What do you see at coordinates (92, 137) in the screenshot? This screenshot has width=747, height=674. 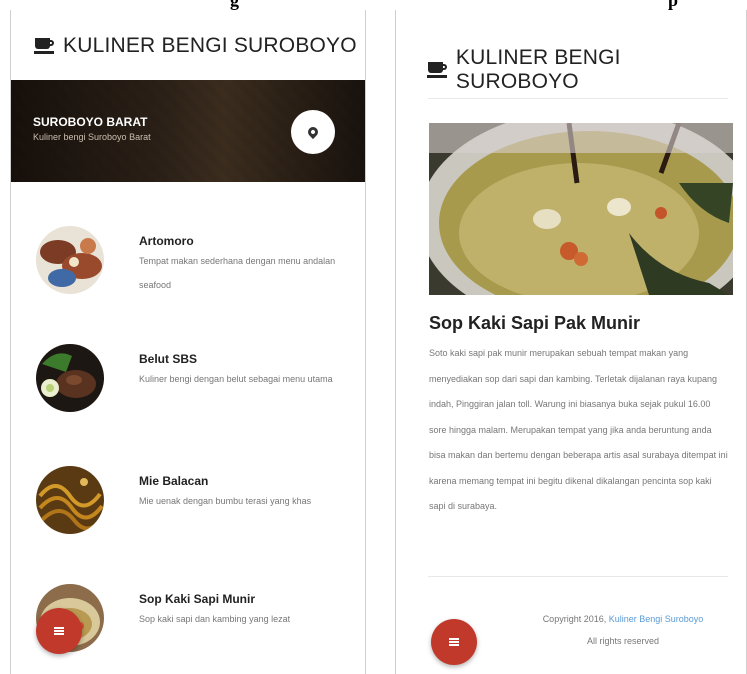 I see `region-subtitle: Kuliner bengi Suroboyo Barat` at bounding box center [92, 137].